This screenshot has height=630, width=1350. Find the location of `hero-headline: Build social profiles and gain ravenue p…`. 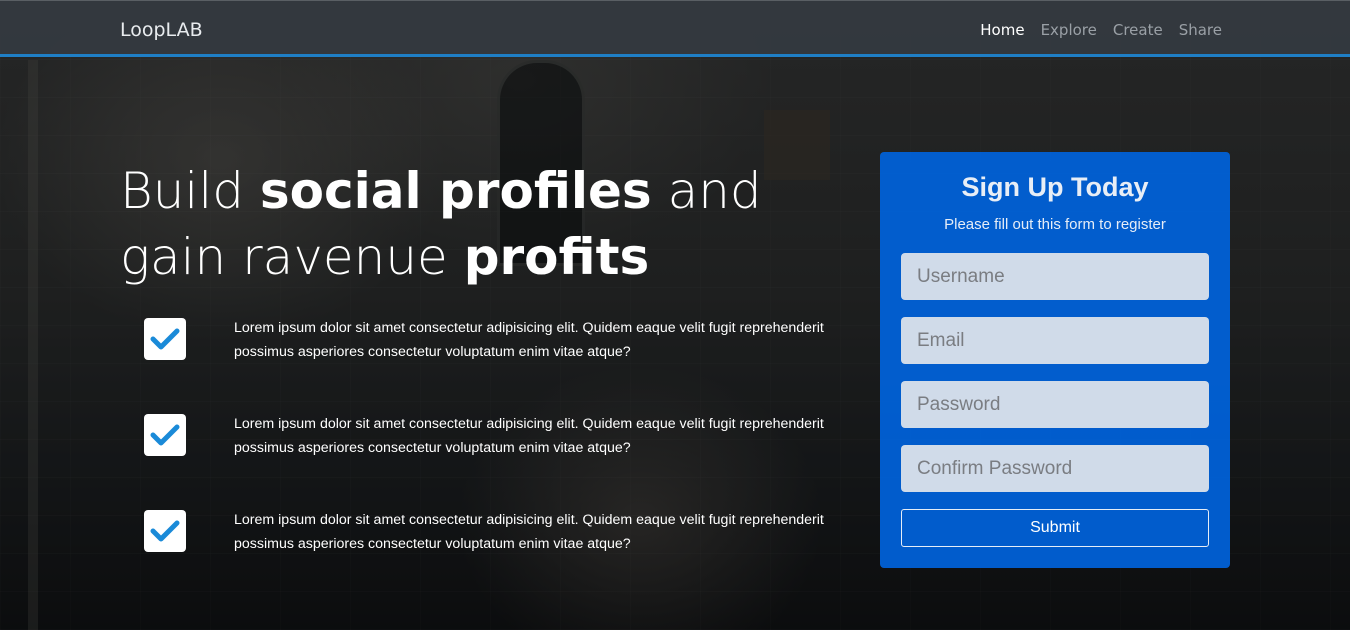

hero-headline: Build social profiles and gain ravenue p… is located at coordinates (480, 224).